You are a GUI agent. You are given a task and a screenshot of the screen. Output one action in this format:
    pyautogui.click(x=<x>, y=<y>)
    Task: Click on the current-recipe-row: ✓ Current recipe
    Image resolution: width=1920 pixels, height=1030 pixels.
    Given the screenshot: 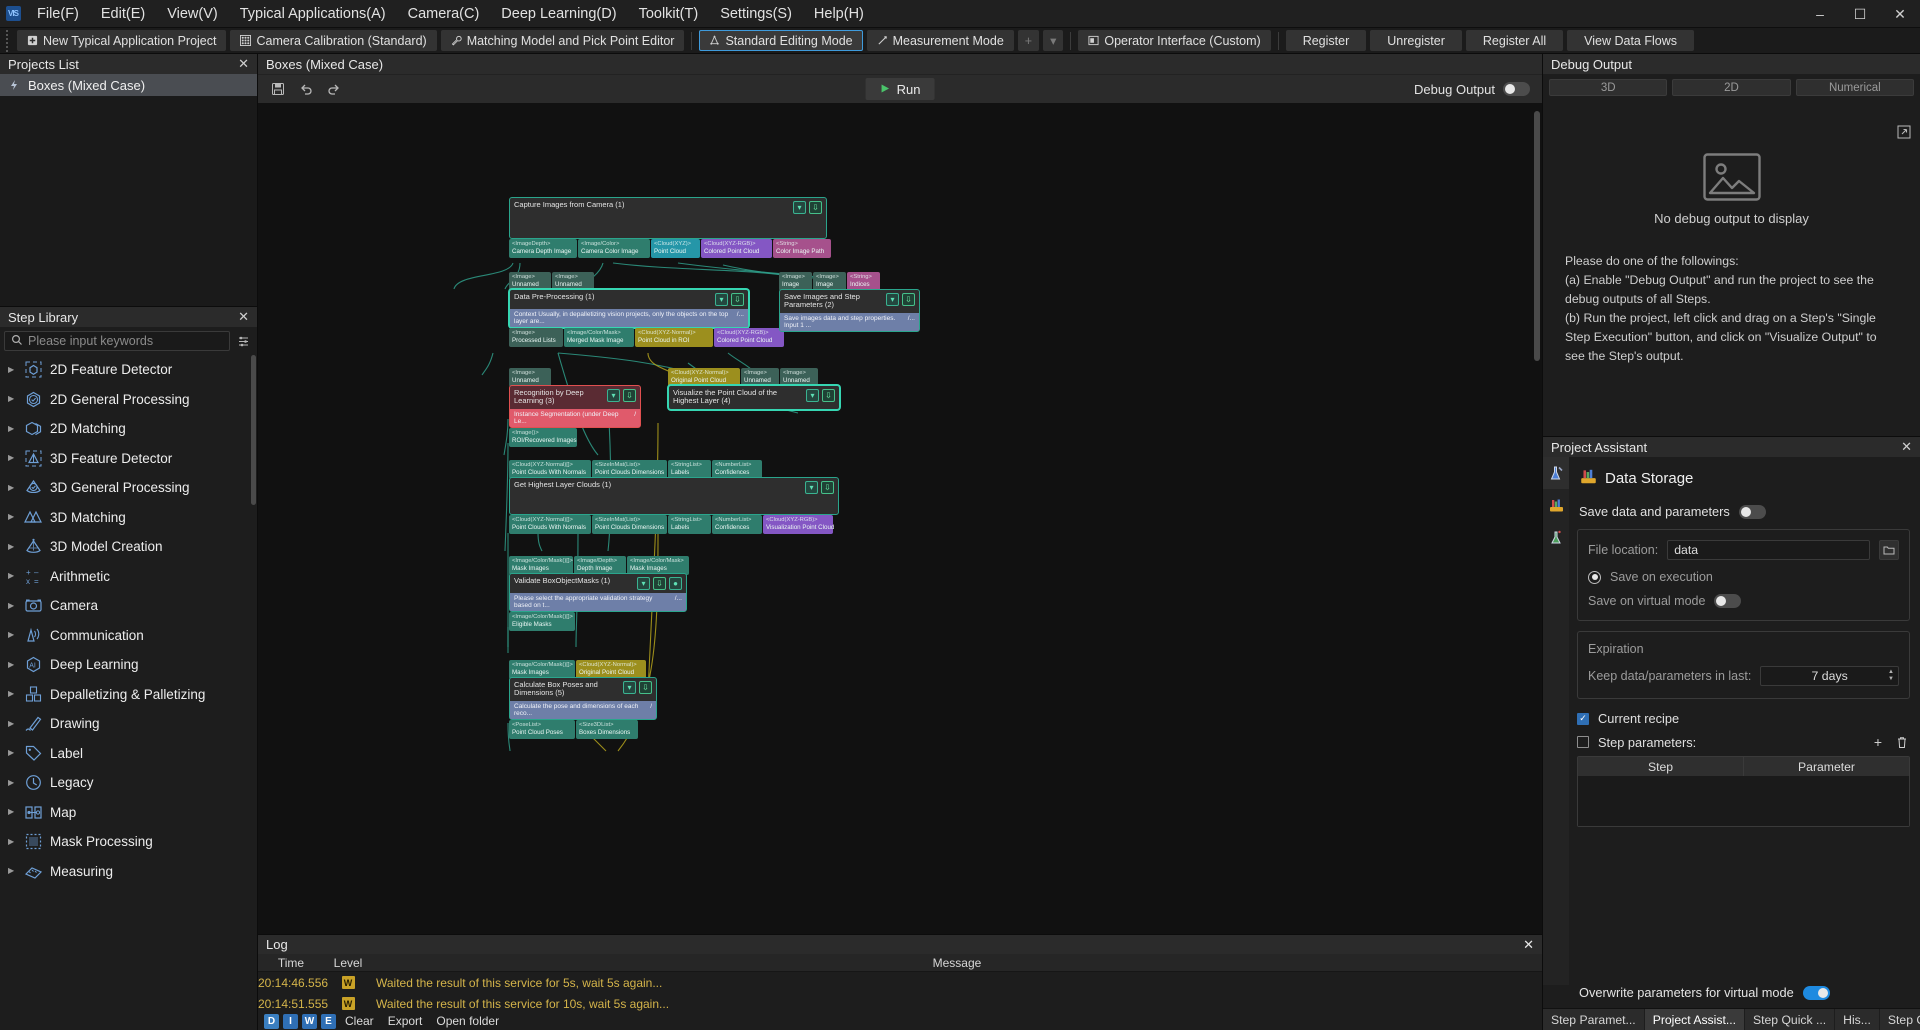 What is the action you would take?
    pyautogui.click(x=1743, y=718)
    